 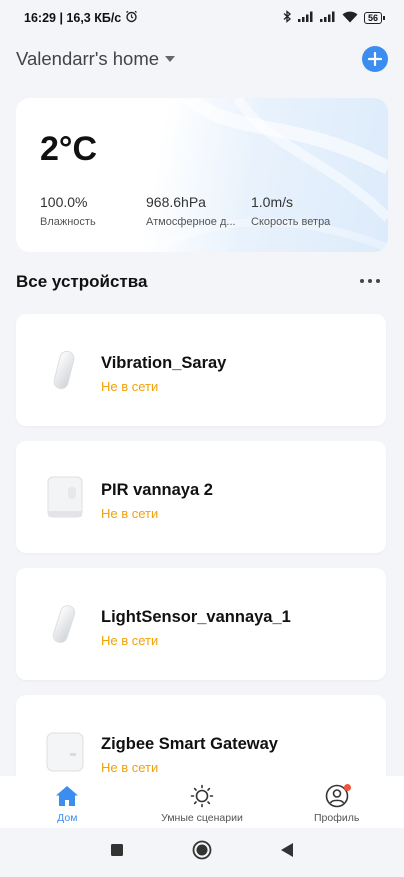 What do you see at coordinates (268, 175) in the screenshot?
I see `weather-background-decoration` at bounding box center [268, 175].